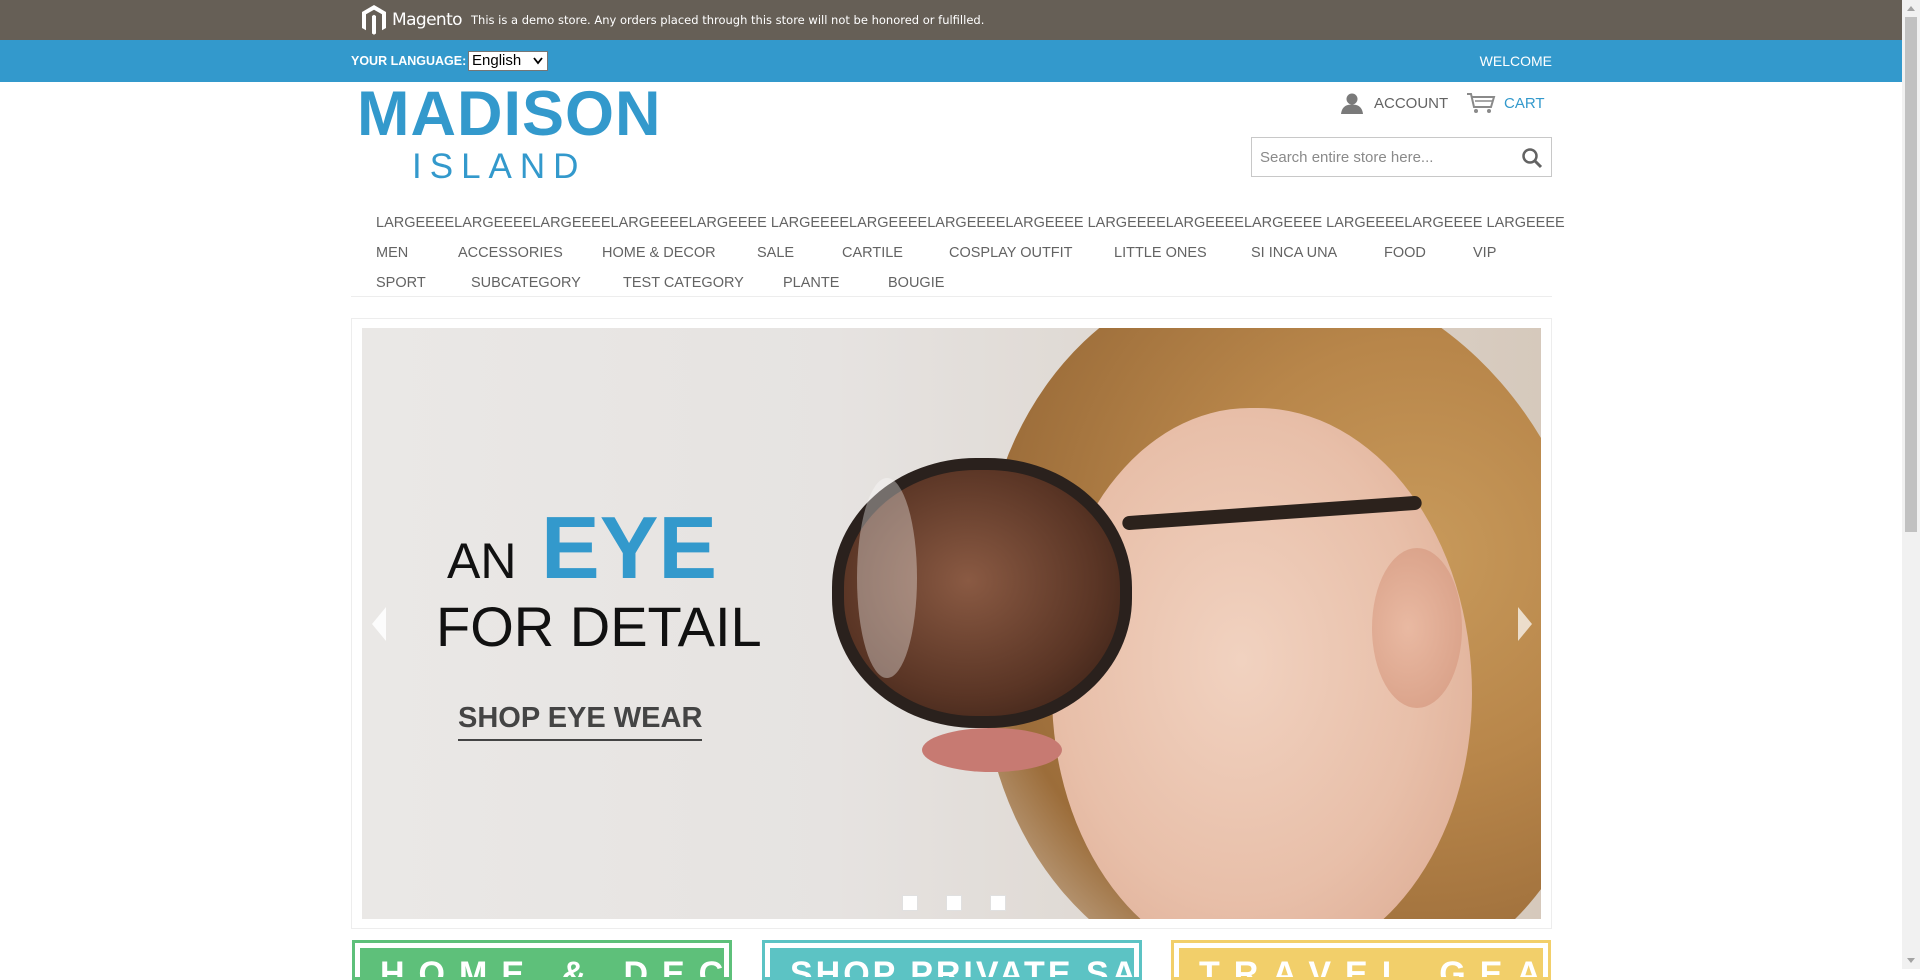  Describe the element at coordinates (1911, 8) in the screenshot. I see `scroll-up-arrow-icon` at that location.